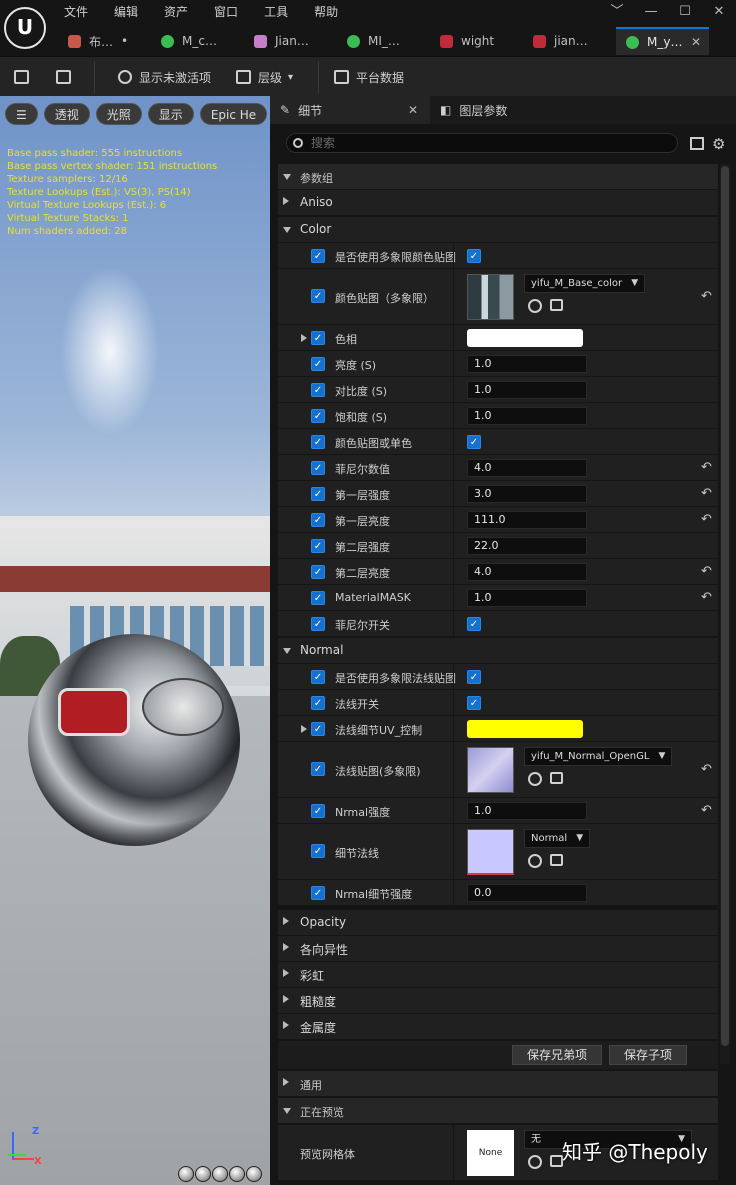 The width and height of the screenshot is (736, 1185). Describe the element at coordinates (498, 203) in the screenshot. I see `group-aniso: Aniso` at that location.